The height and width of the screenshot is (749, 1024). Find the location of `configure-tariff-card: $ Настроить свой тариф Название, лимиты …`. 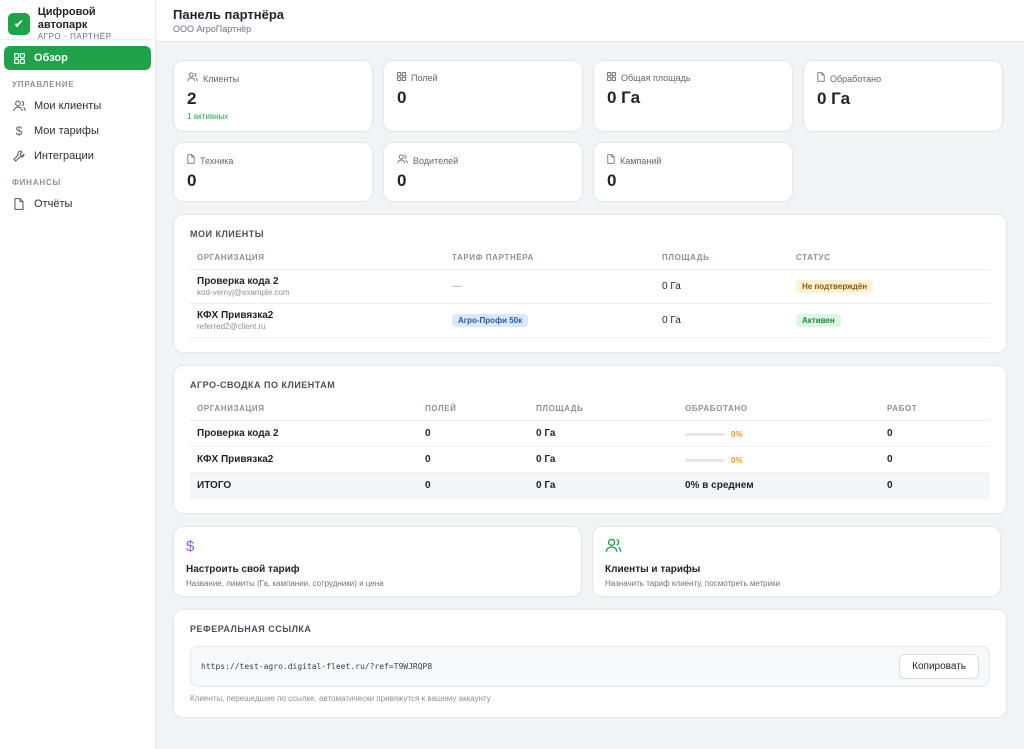

configure-tariff-card: $ Настроить свой тариф Название, лимиты … is located at coordinates (377, 561).